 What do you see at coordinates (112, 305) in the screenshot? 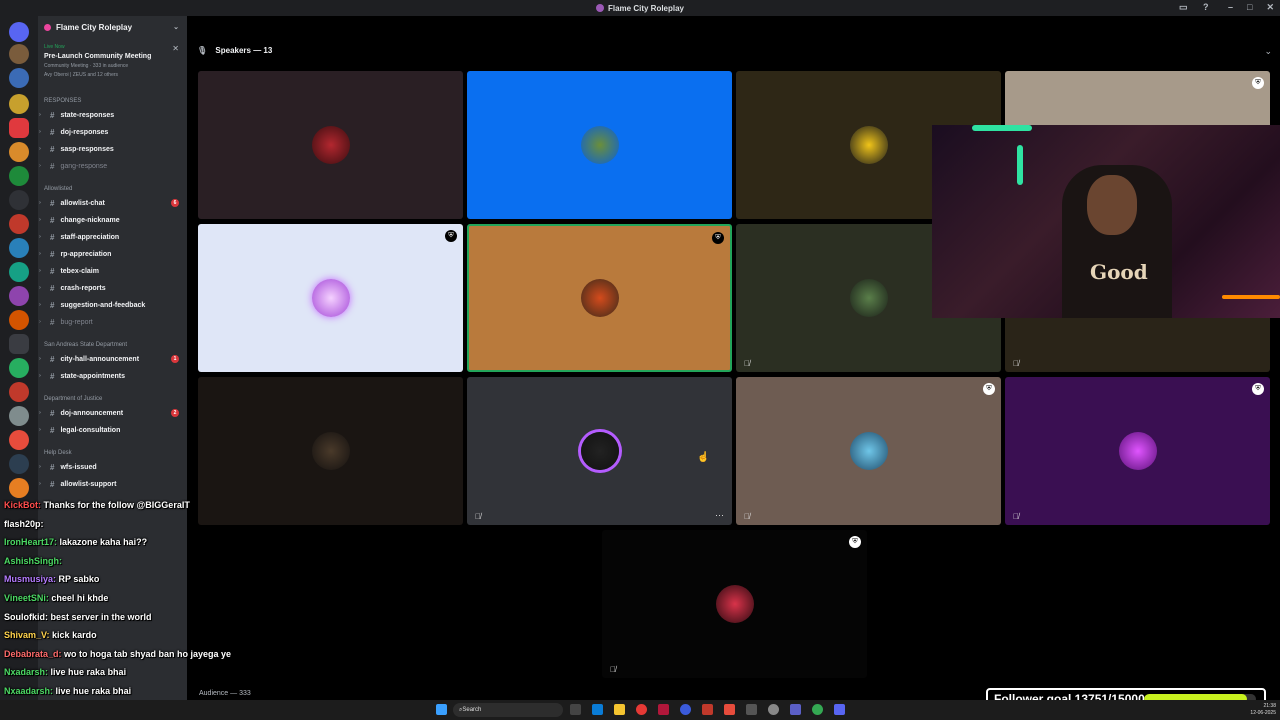
I see `channel-item: › # suggestion-and-feedback` at bounding box center [112, 305].